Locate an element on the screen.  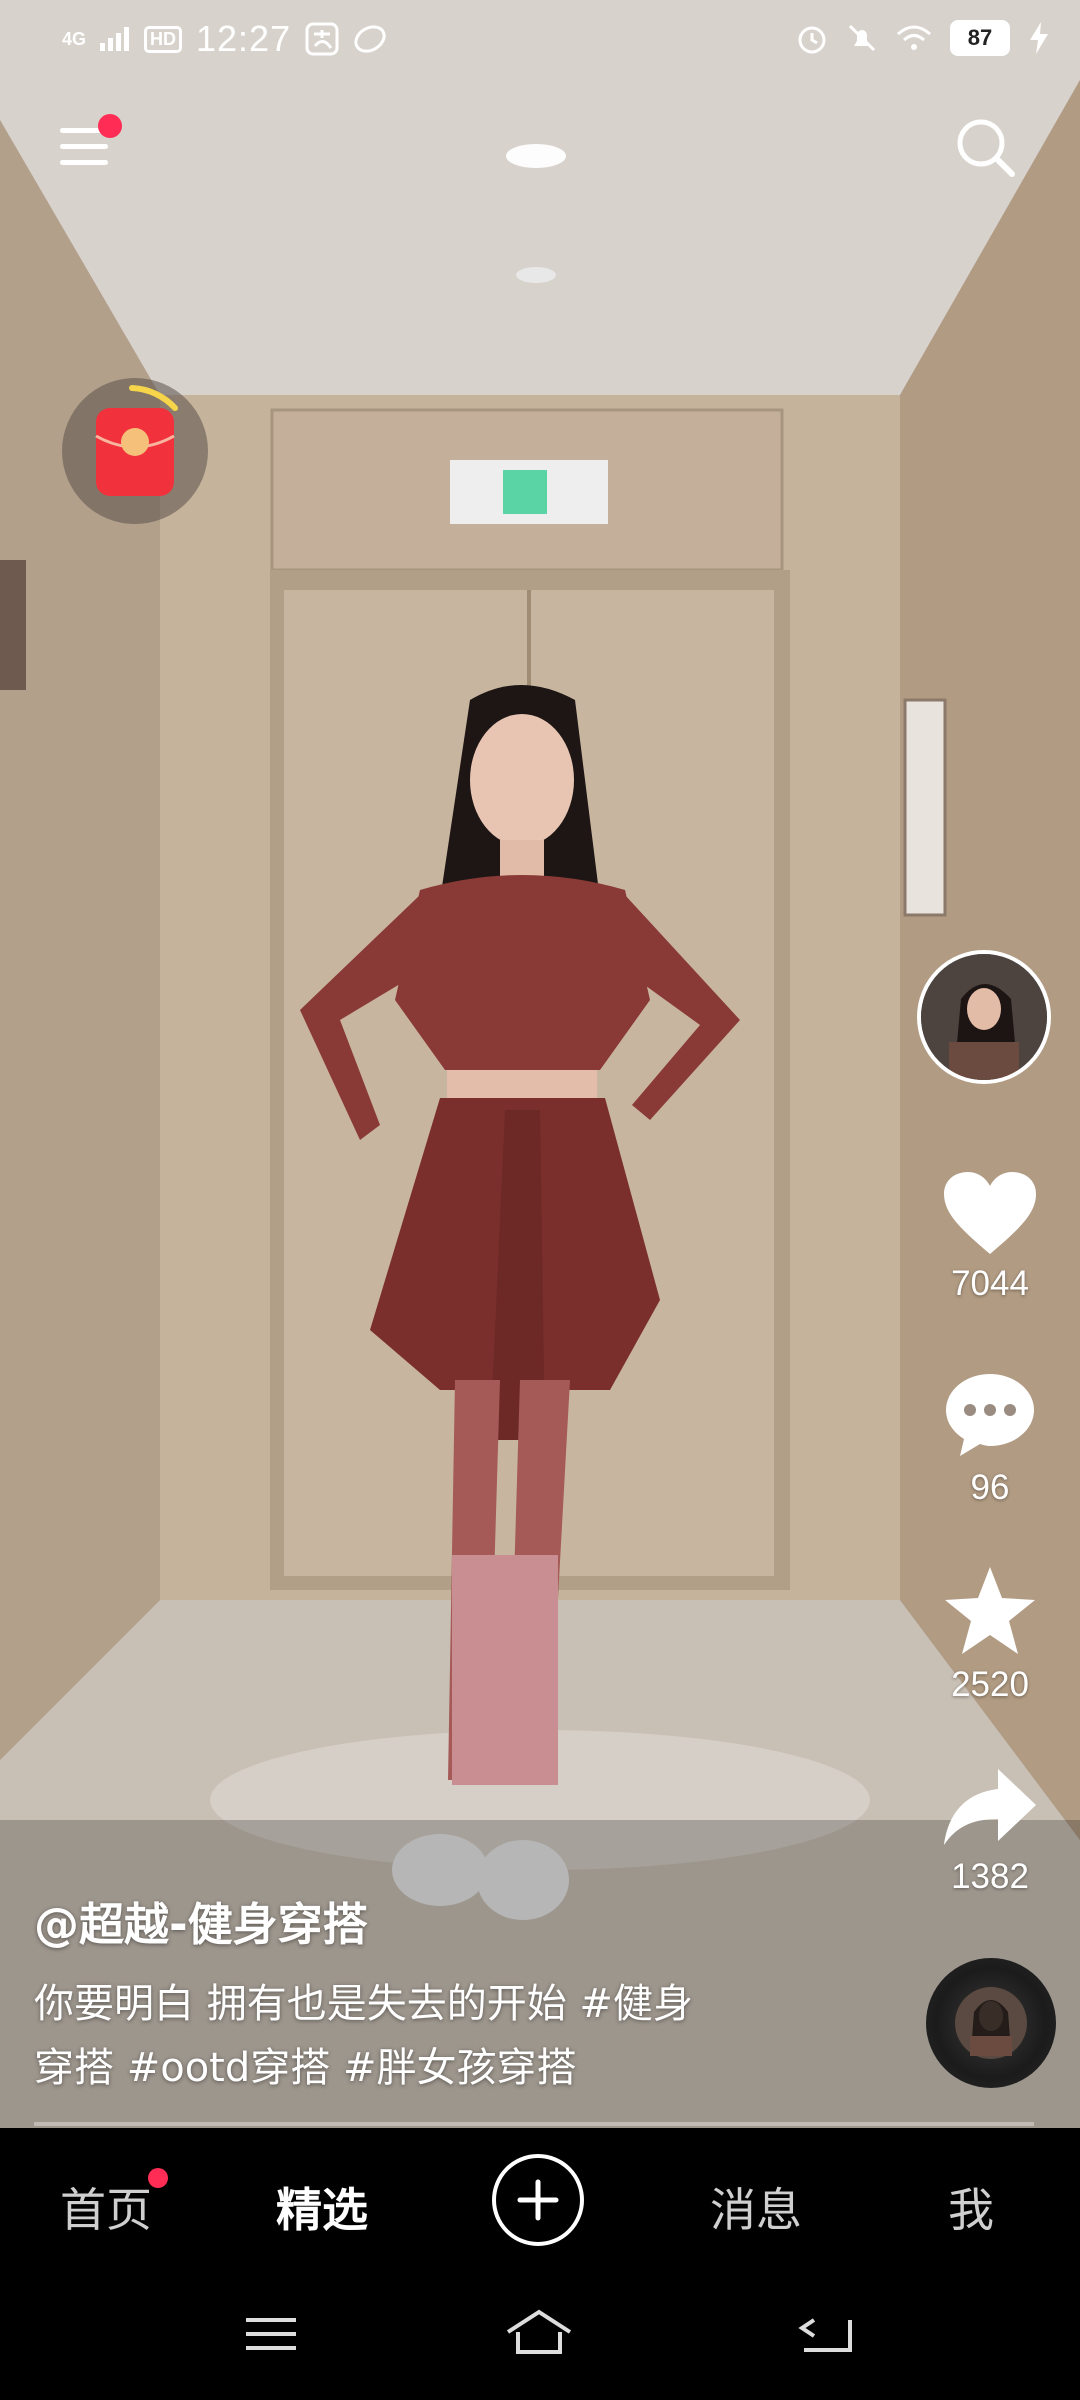
plus-icon is located at coordinates (538, 2200).